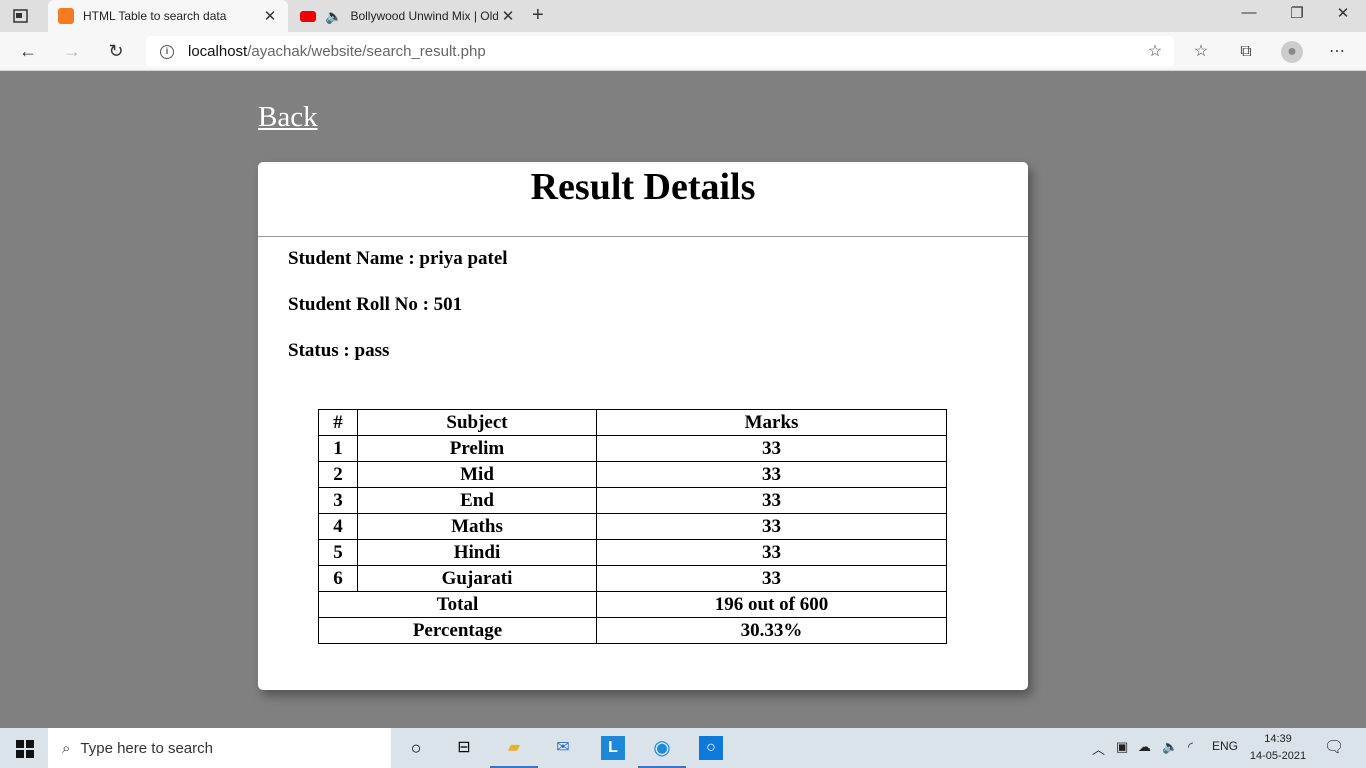 This screenshot has width=1366, height=768. Describe the element at coordinates (711, 748) in the screenshot. I see `app-blue-icon: ○` at that location.